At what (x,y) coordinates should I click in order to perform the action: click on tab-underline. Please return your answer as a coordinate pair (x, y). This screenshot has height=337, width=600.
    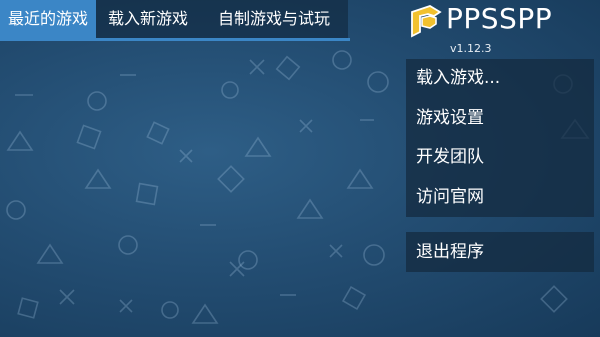
    Looking at the image, I should click on (175, 39).